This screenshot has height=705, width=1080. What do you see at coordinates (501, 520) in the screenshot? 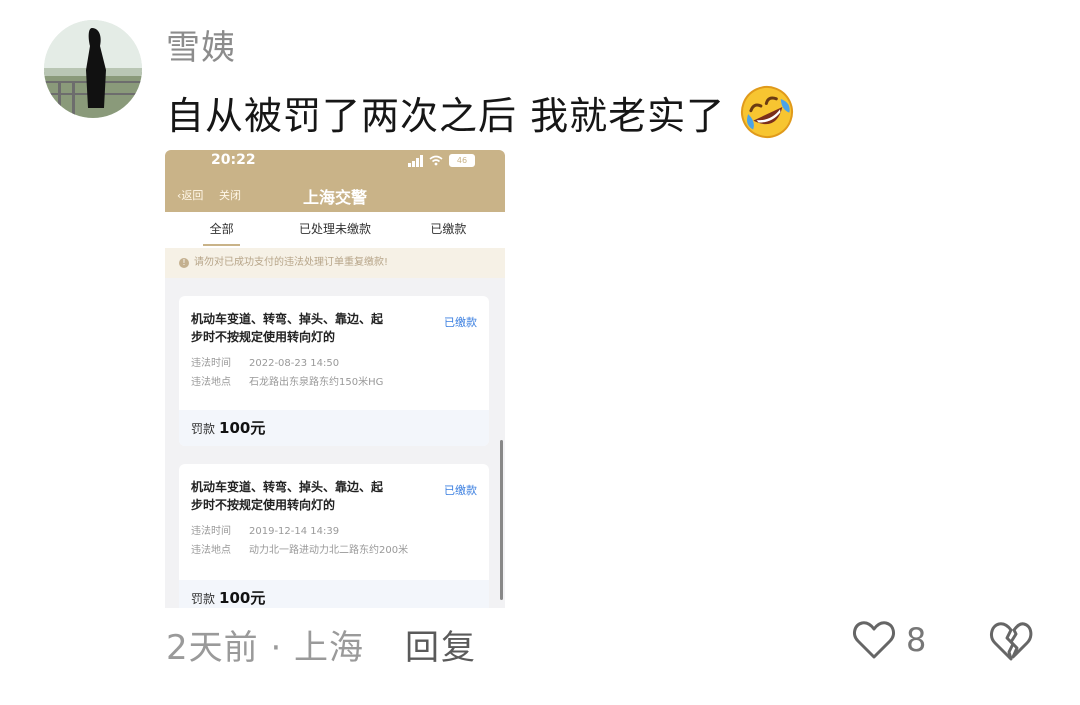
I see `scrollbar` at bounding box center [501, 520].